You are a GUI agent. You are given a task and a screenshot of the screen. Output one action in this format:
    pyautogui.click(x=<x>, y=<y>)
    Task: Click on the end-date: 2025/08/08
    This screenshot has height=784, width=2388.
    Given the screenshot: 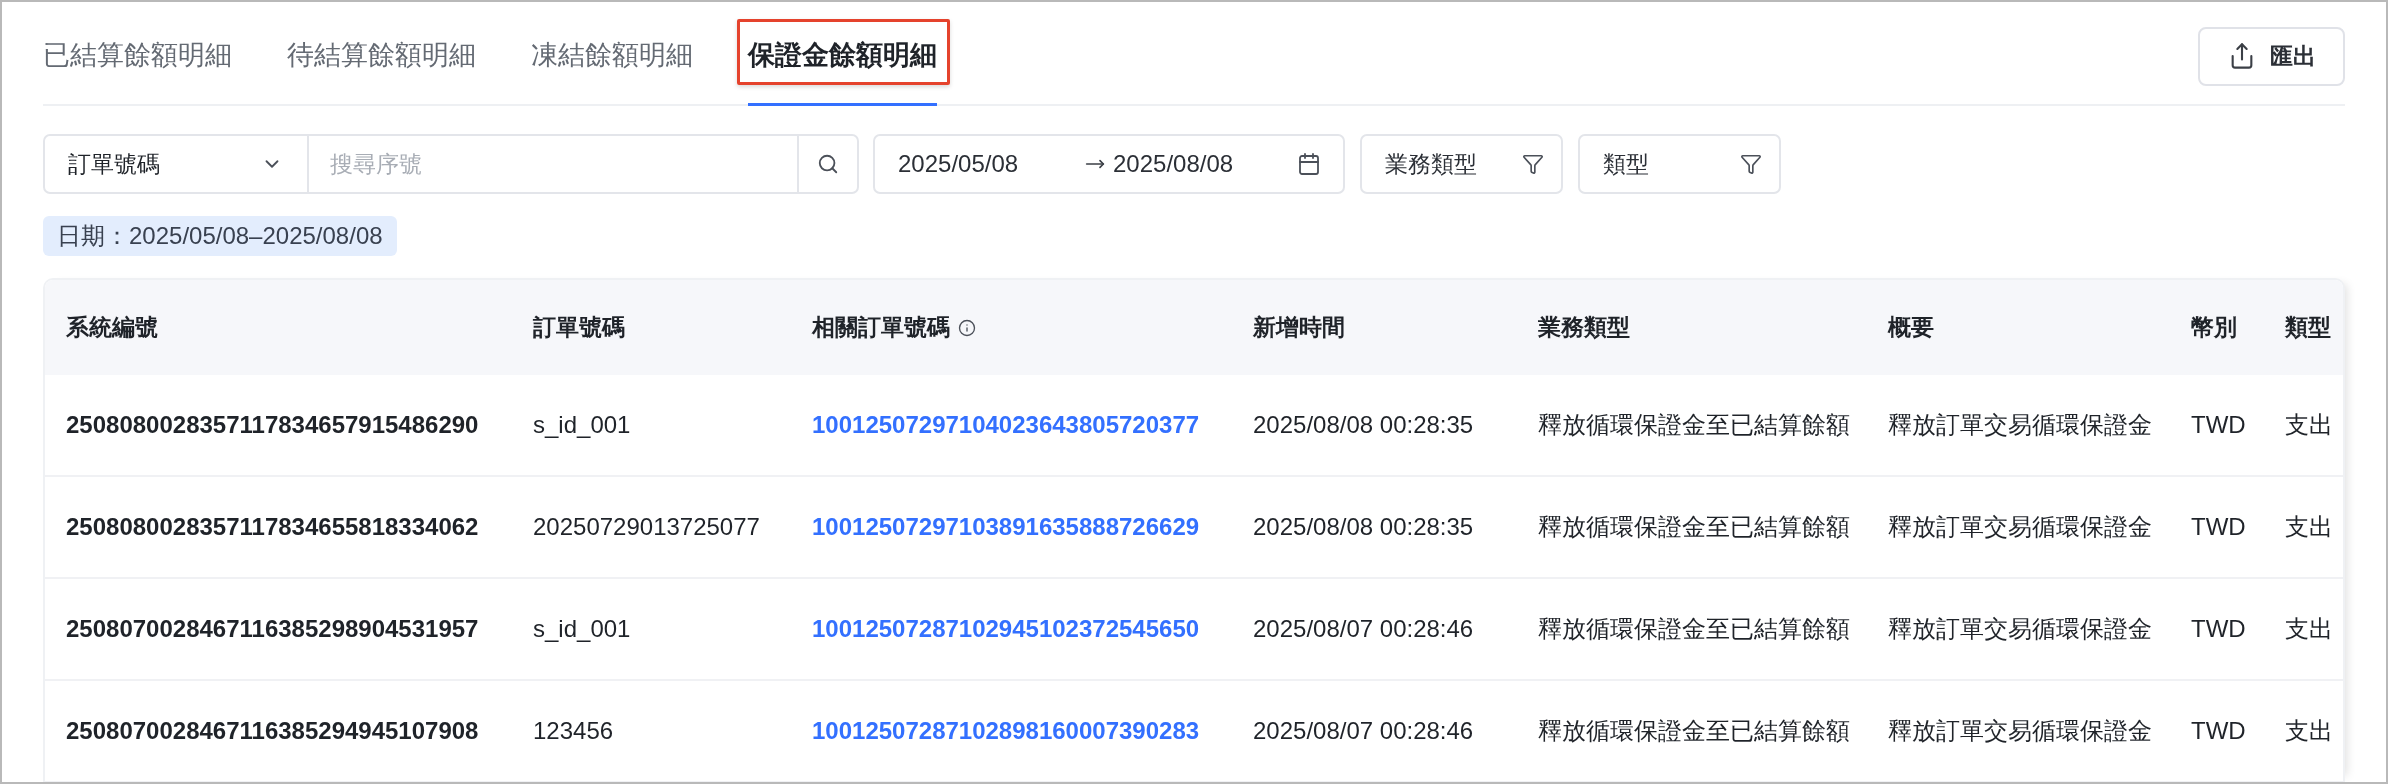 What is the action you would take?
    pyautogui.click(x=1173, y=164)
    